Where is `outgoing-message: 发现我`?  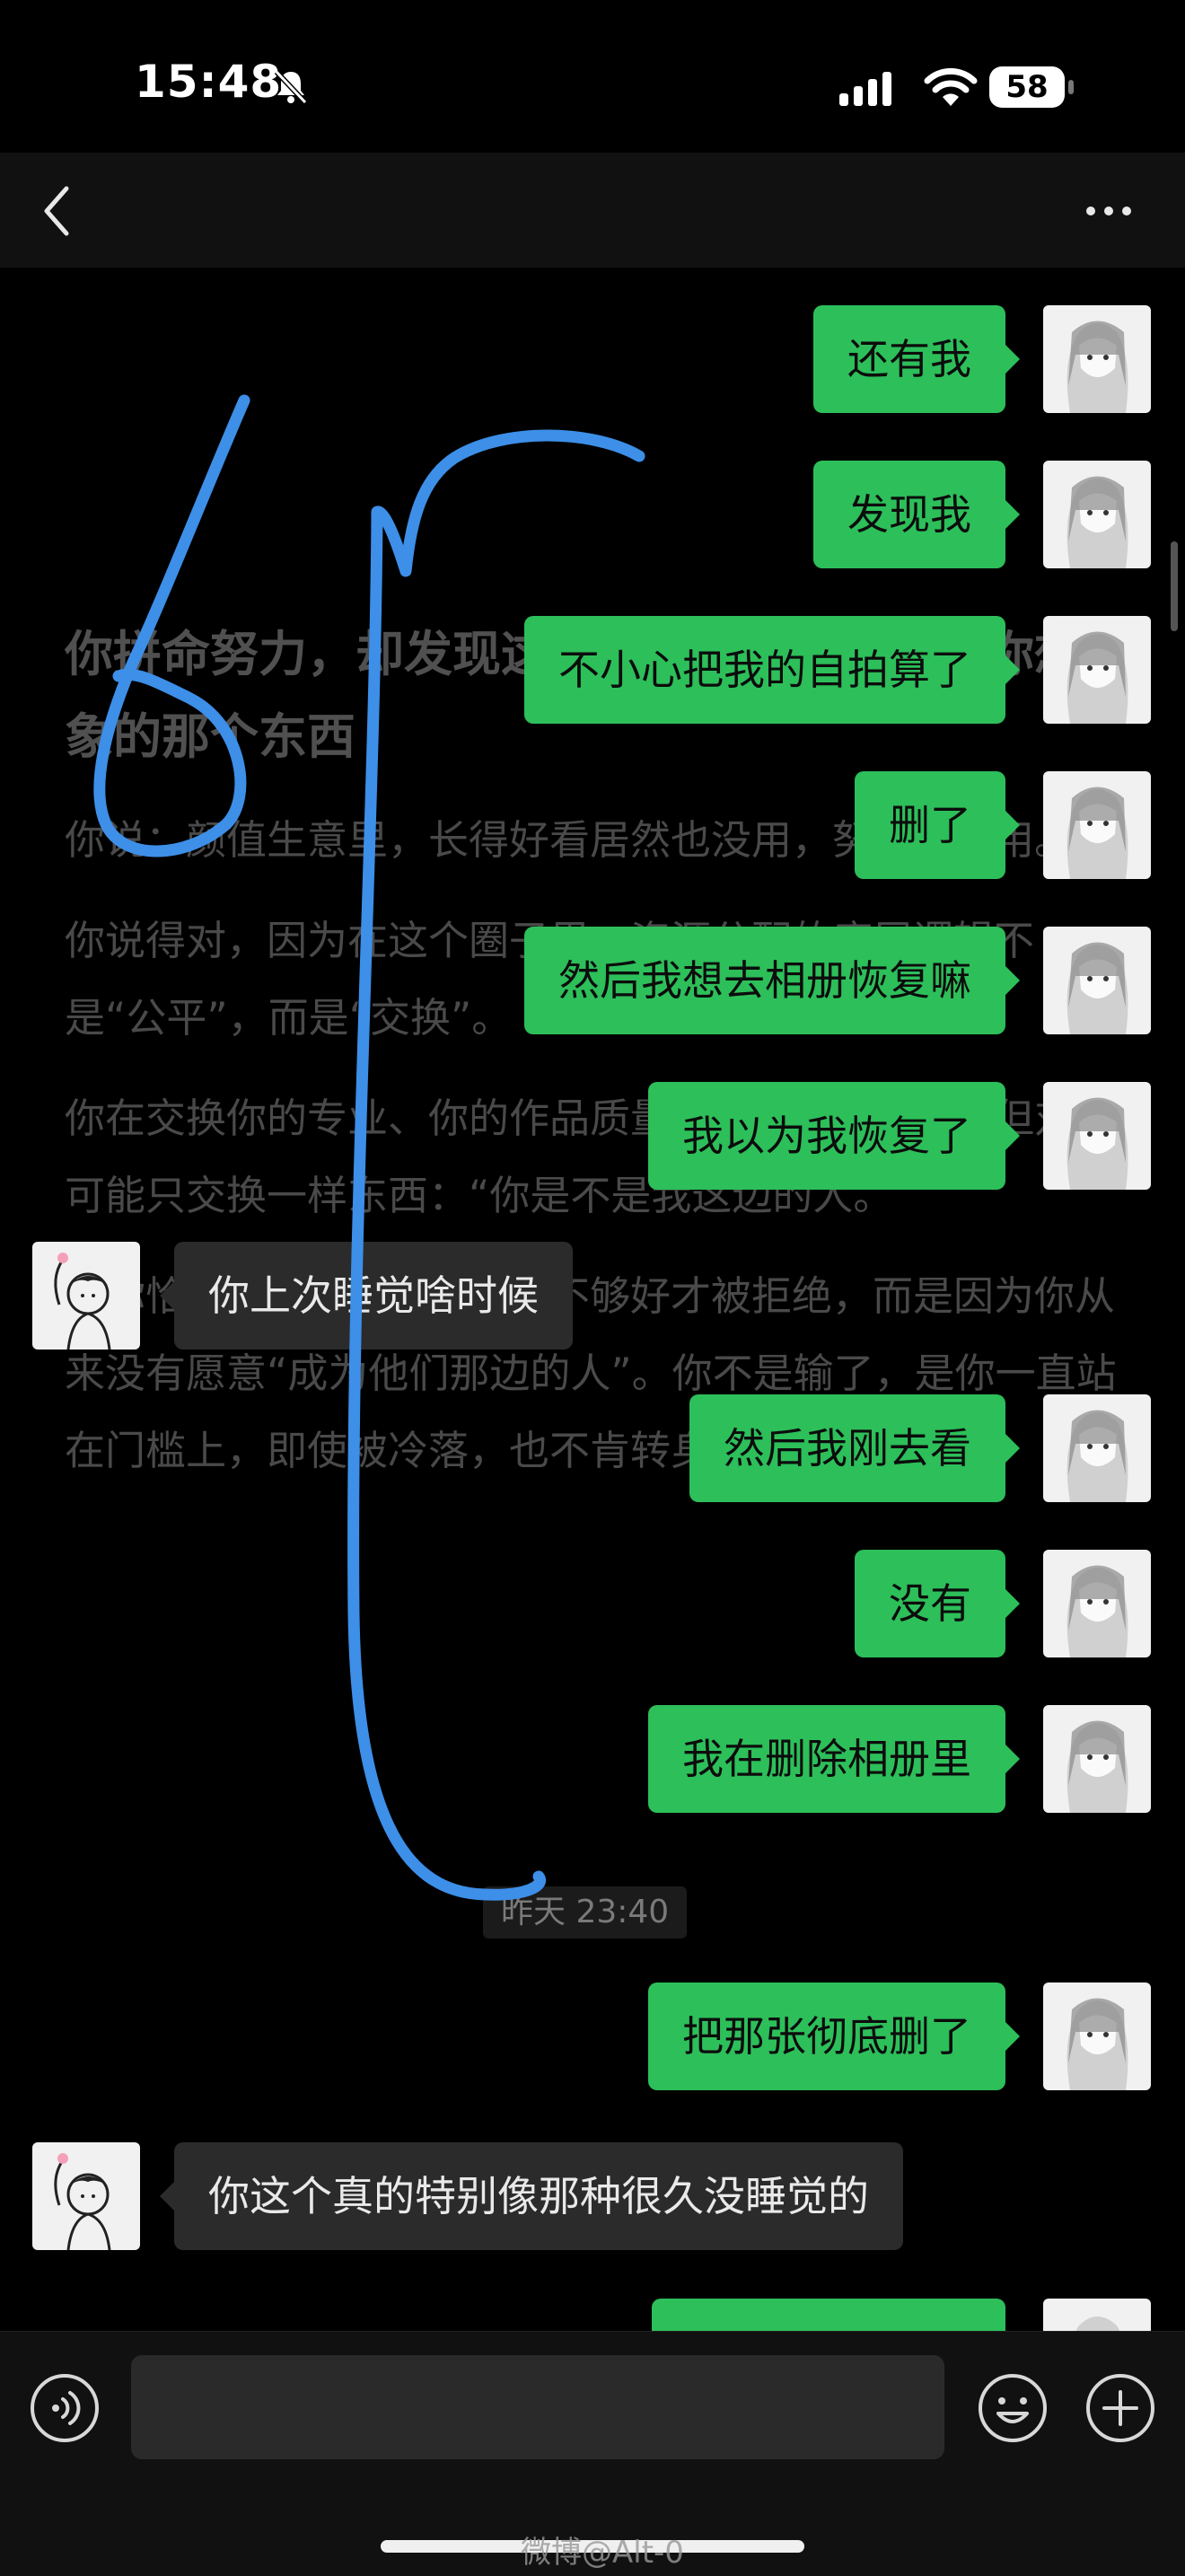
outgoing-message: 发现我 is located at coordinates (916, 514).